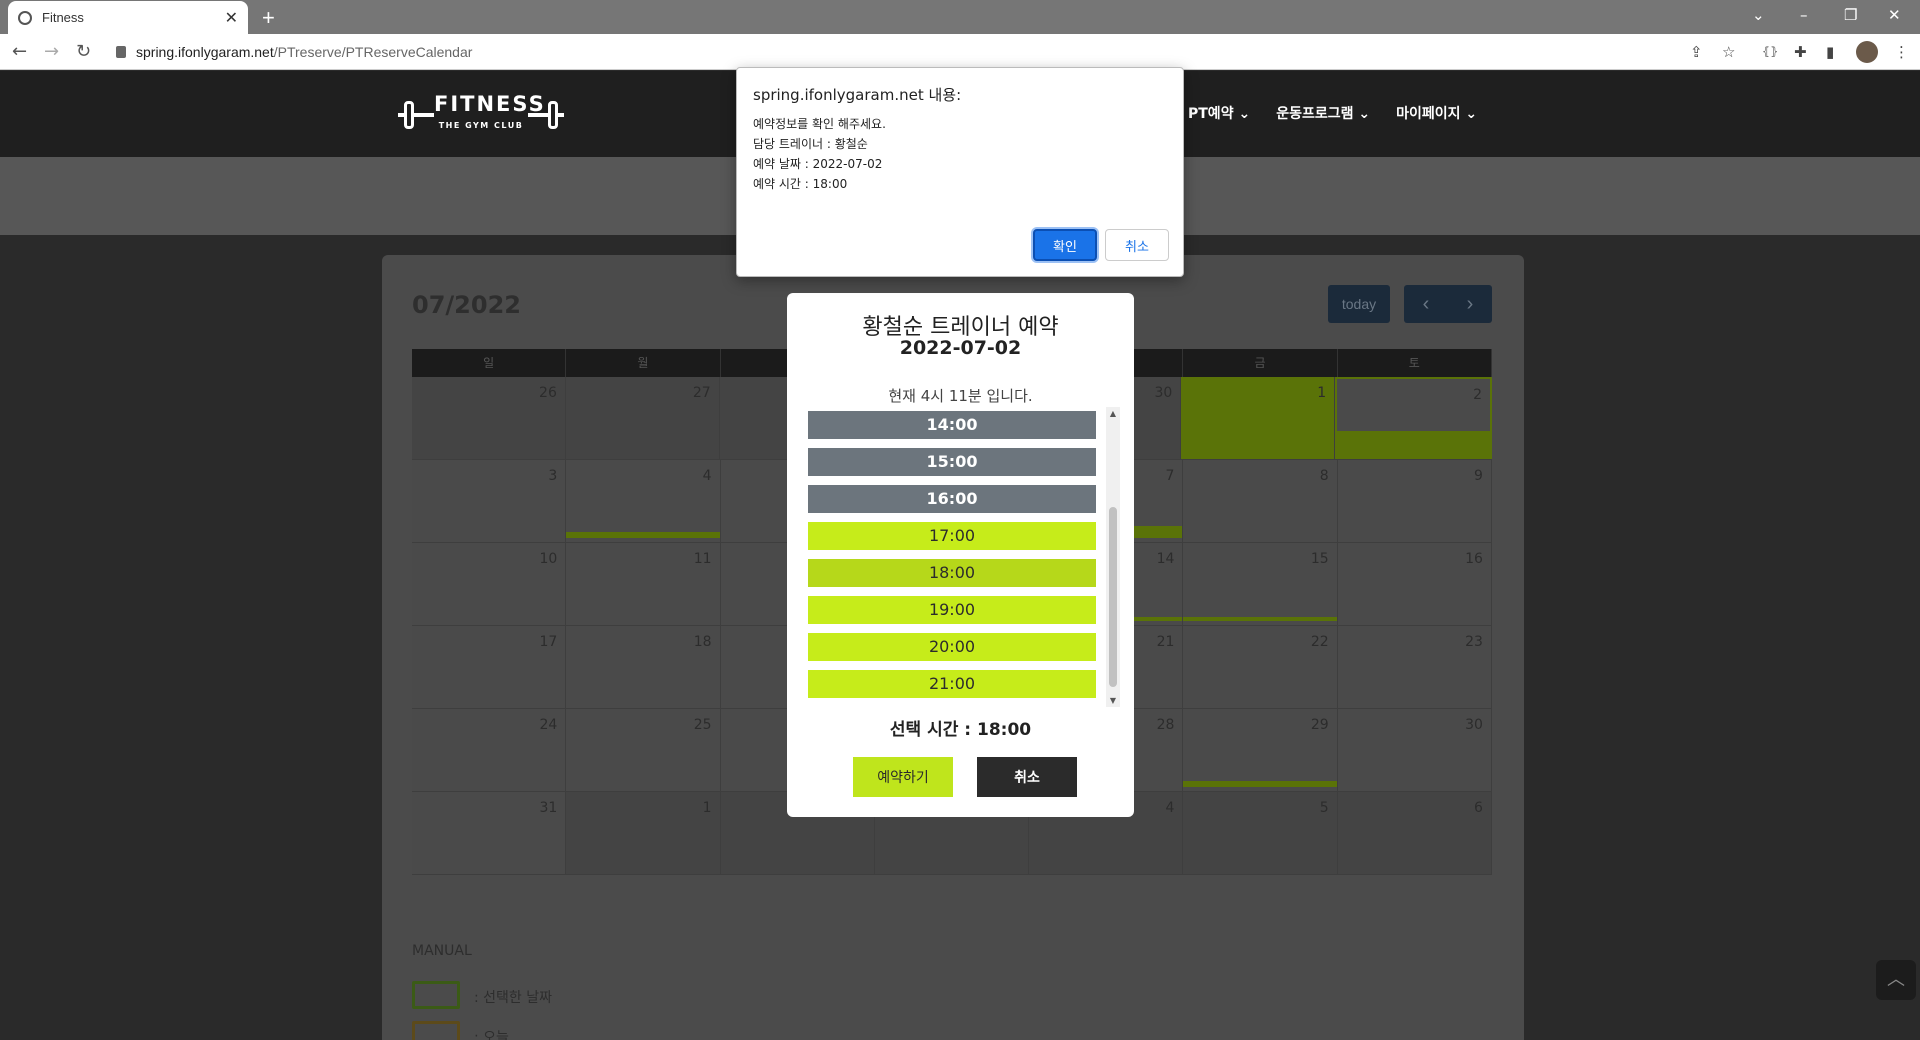  What do you see at coordinates (1426, 304) in the screenshot?
I see `prev-month-button: ‹` at bounding box center [1426, 304].